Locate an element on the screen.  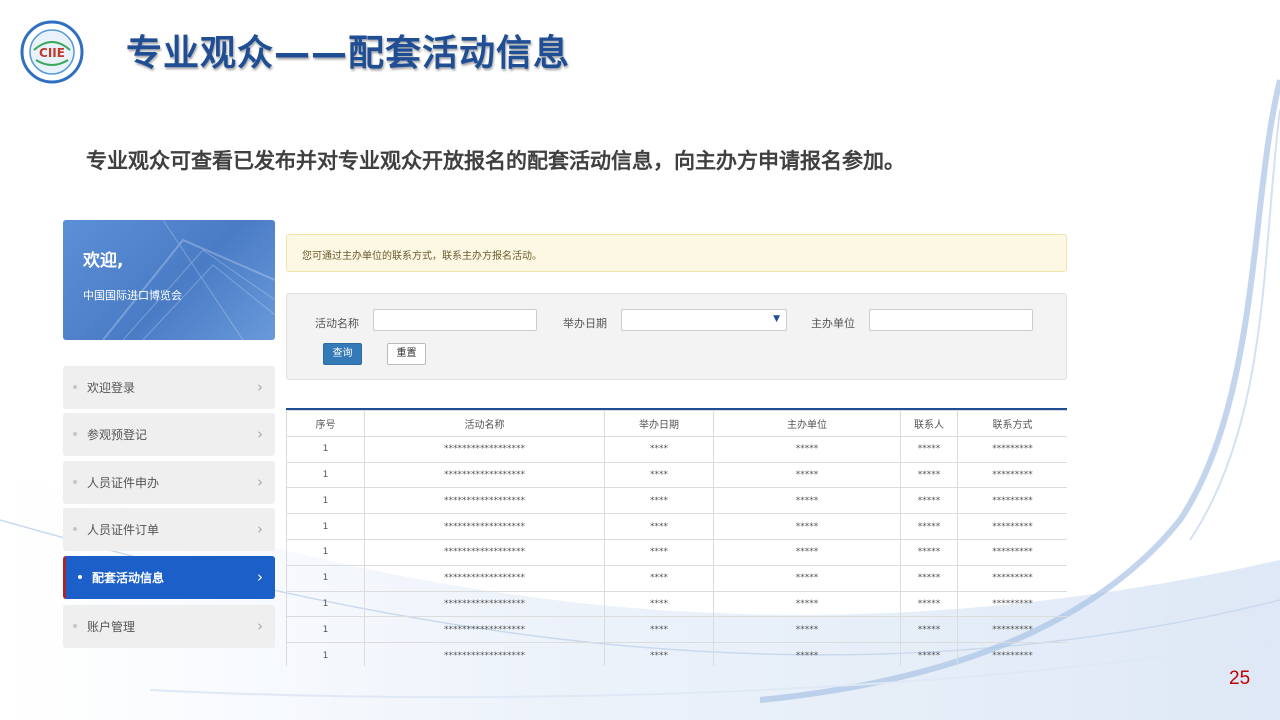
page-title: 专业观众——配套活动信息 is located at coordinates (348, 53).